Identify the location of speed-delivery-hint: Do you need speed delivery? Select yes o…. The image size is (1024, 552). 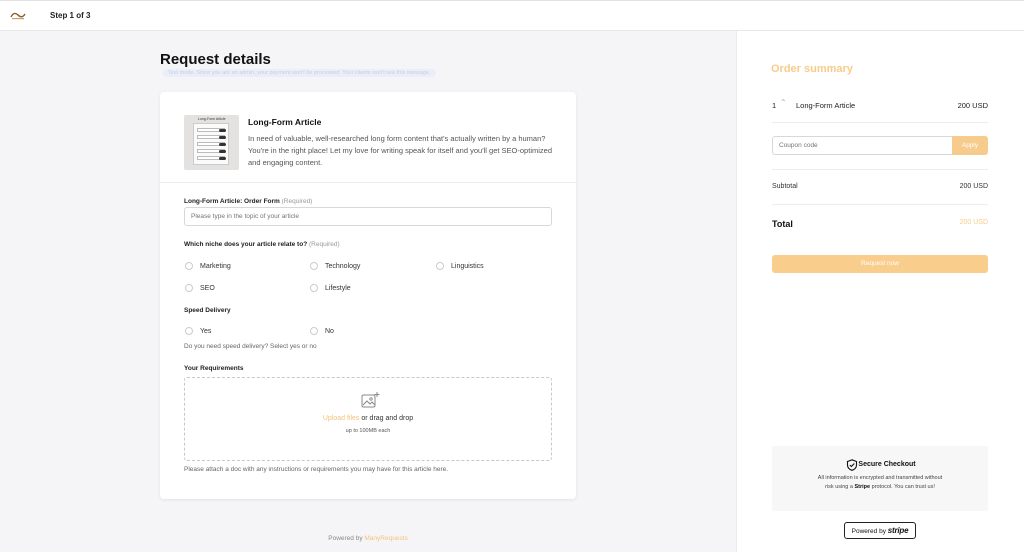
(250, 346).